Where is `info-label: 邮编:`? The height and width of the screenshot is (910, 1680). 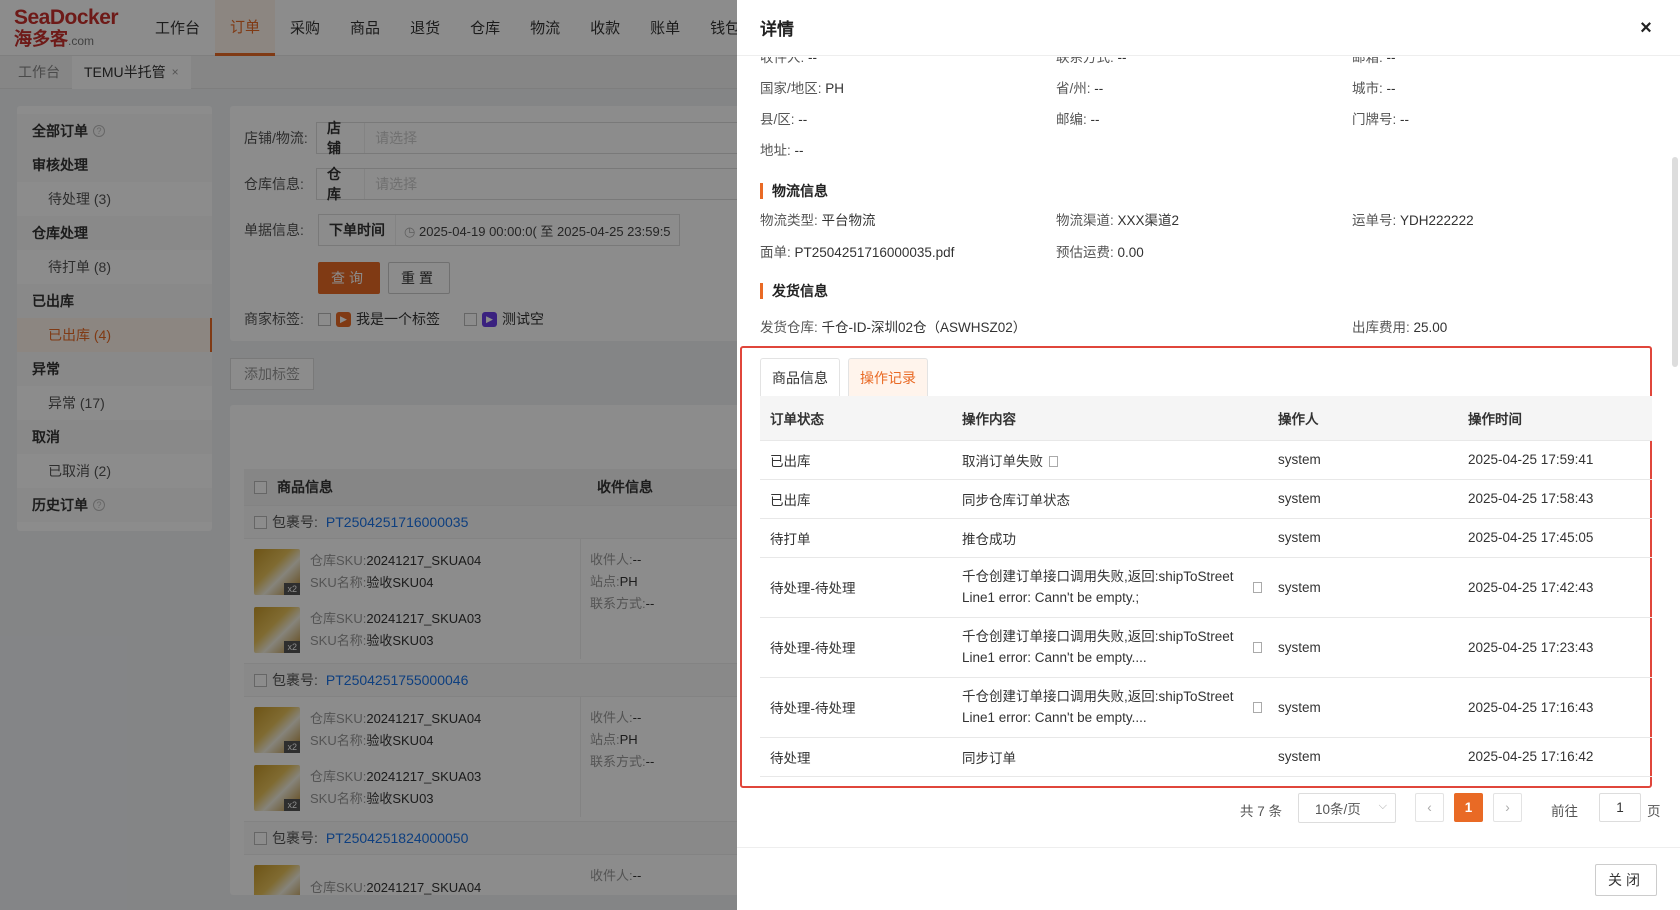
info-label: 邮编: is located at coordinates (1071, 119).